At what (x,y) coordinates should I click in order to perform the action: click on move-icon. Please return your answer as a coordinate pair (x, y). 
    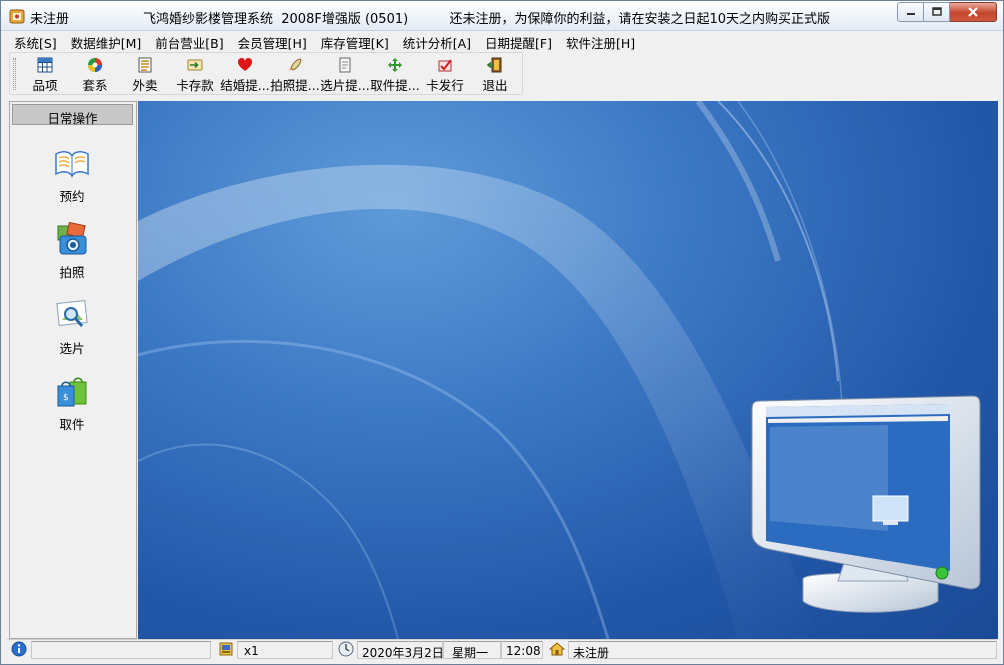
    Looking at the image, I should click on (395, 65).